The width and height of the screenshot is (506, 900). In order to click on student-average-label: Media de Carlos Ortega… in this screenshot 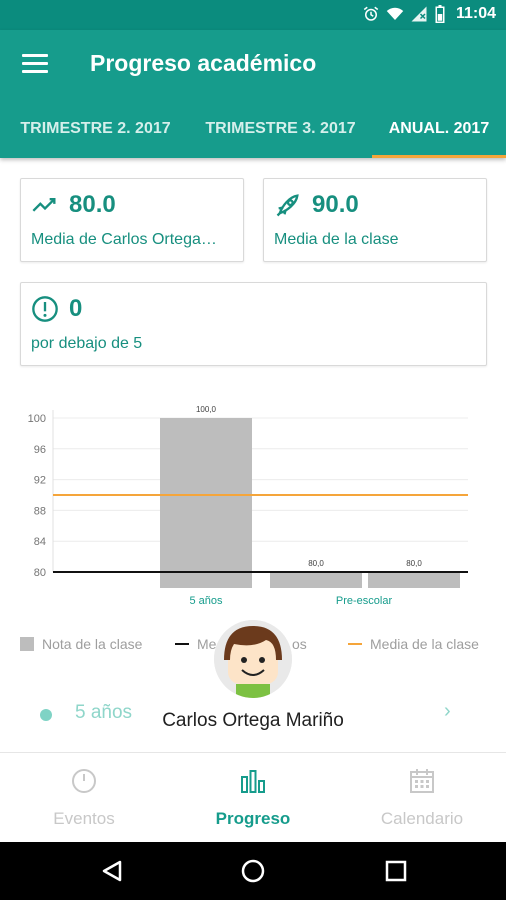, I will do `click(124, 239)`.